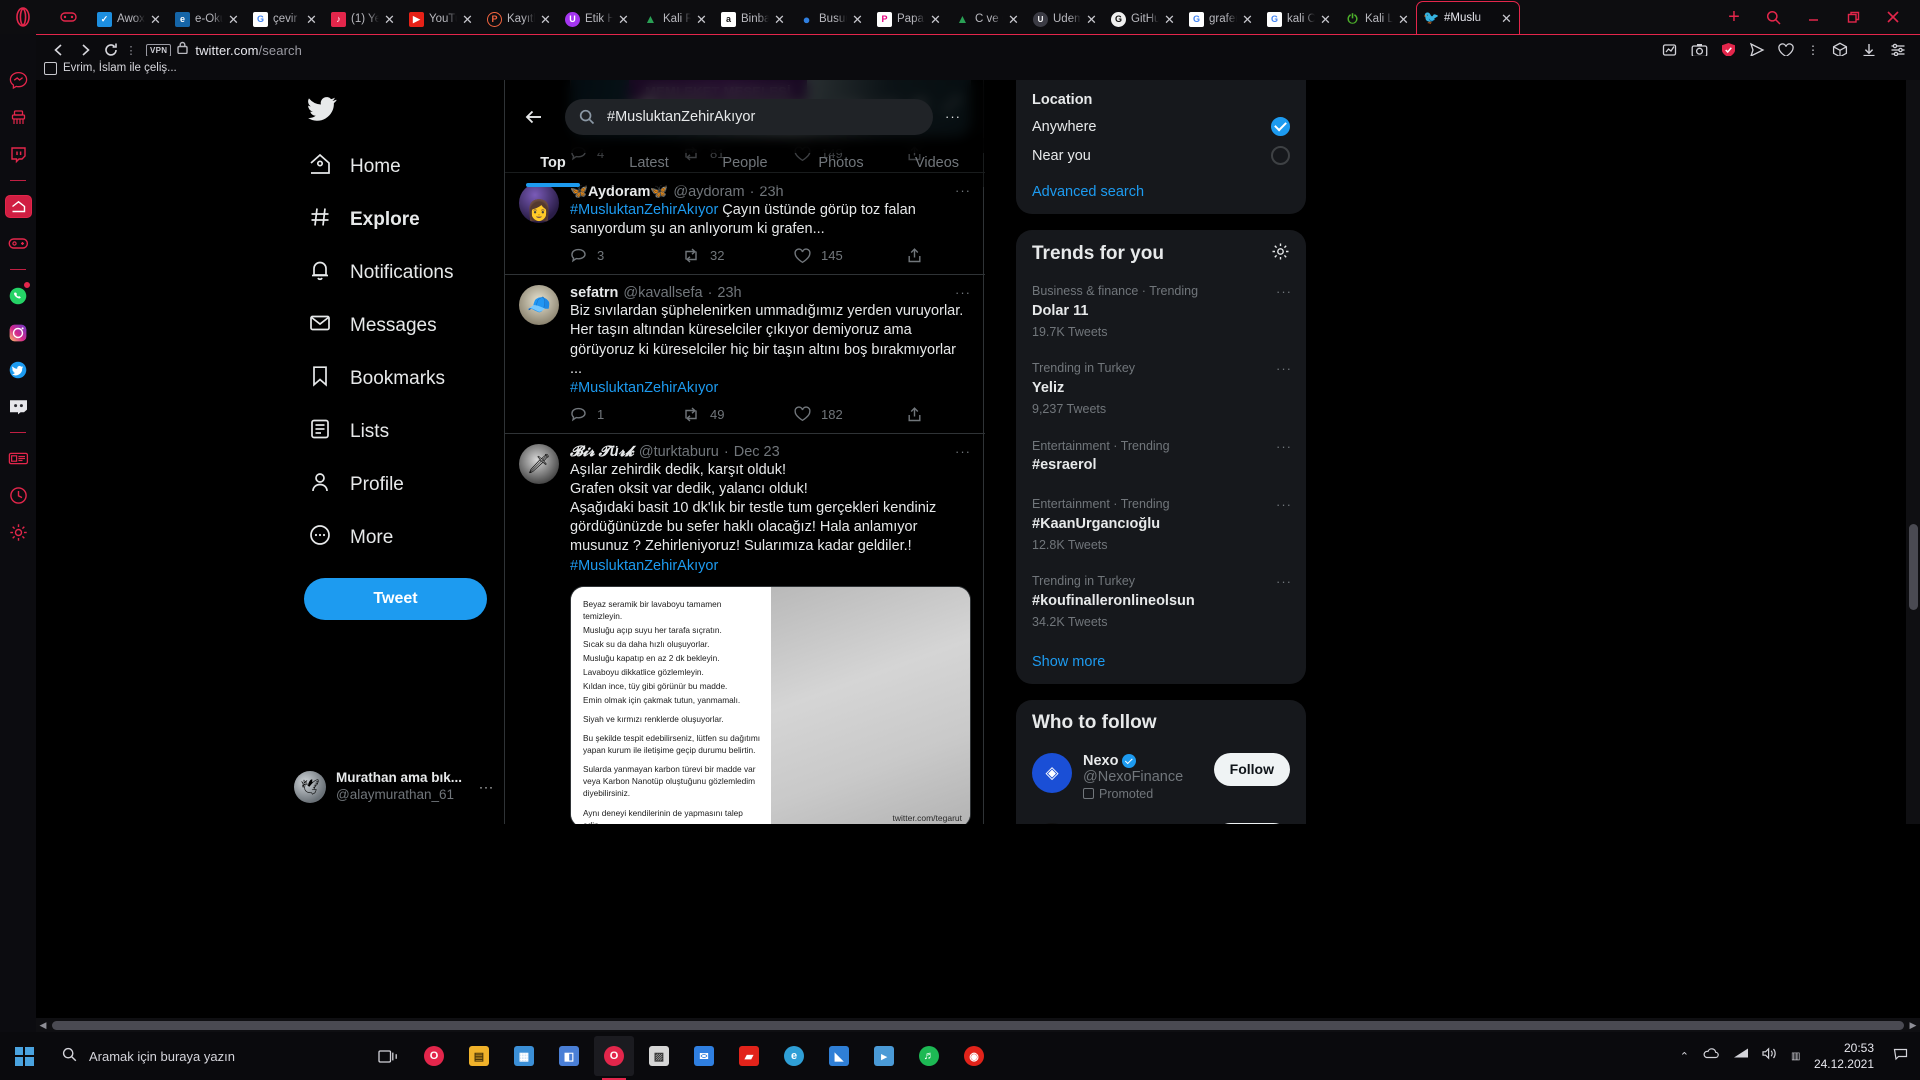 This screenshot has height=1080, width=1920. What do you see at coordinates (749, 1056) in the screenshot?
I see `pdf-icon: ▰` at bounding box center [749, 1056].